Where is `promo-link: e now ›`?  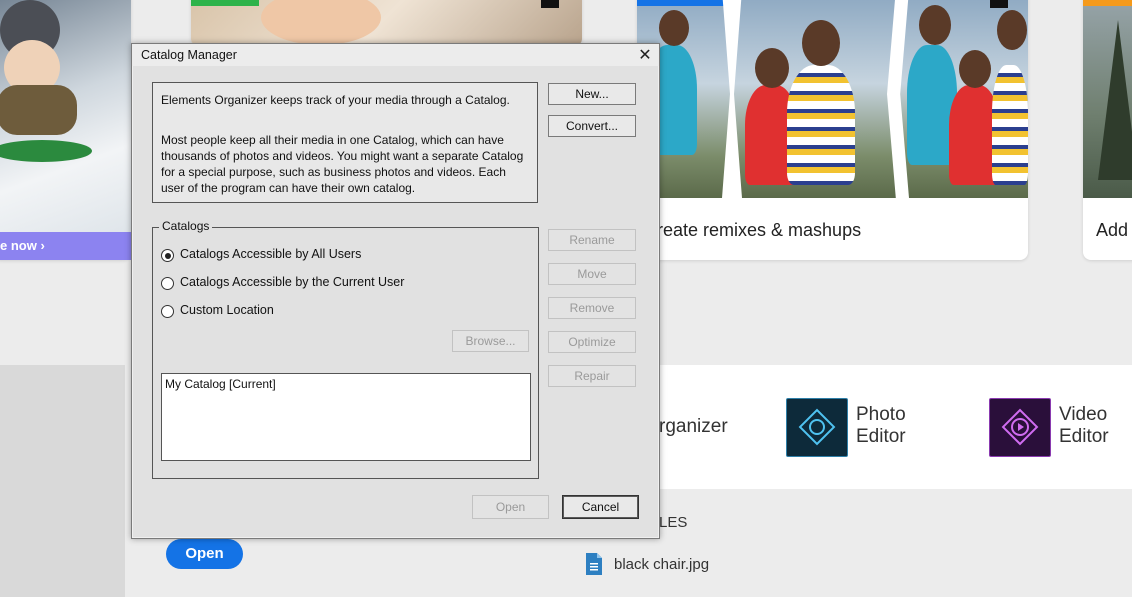
promo-link: e now › is located at coordinates (65, 246).